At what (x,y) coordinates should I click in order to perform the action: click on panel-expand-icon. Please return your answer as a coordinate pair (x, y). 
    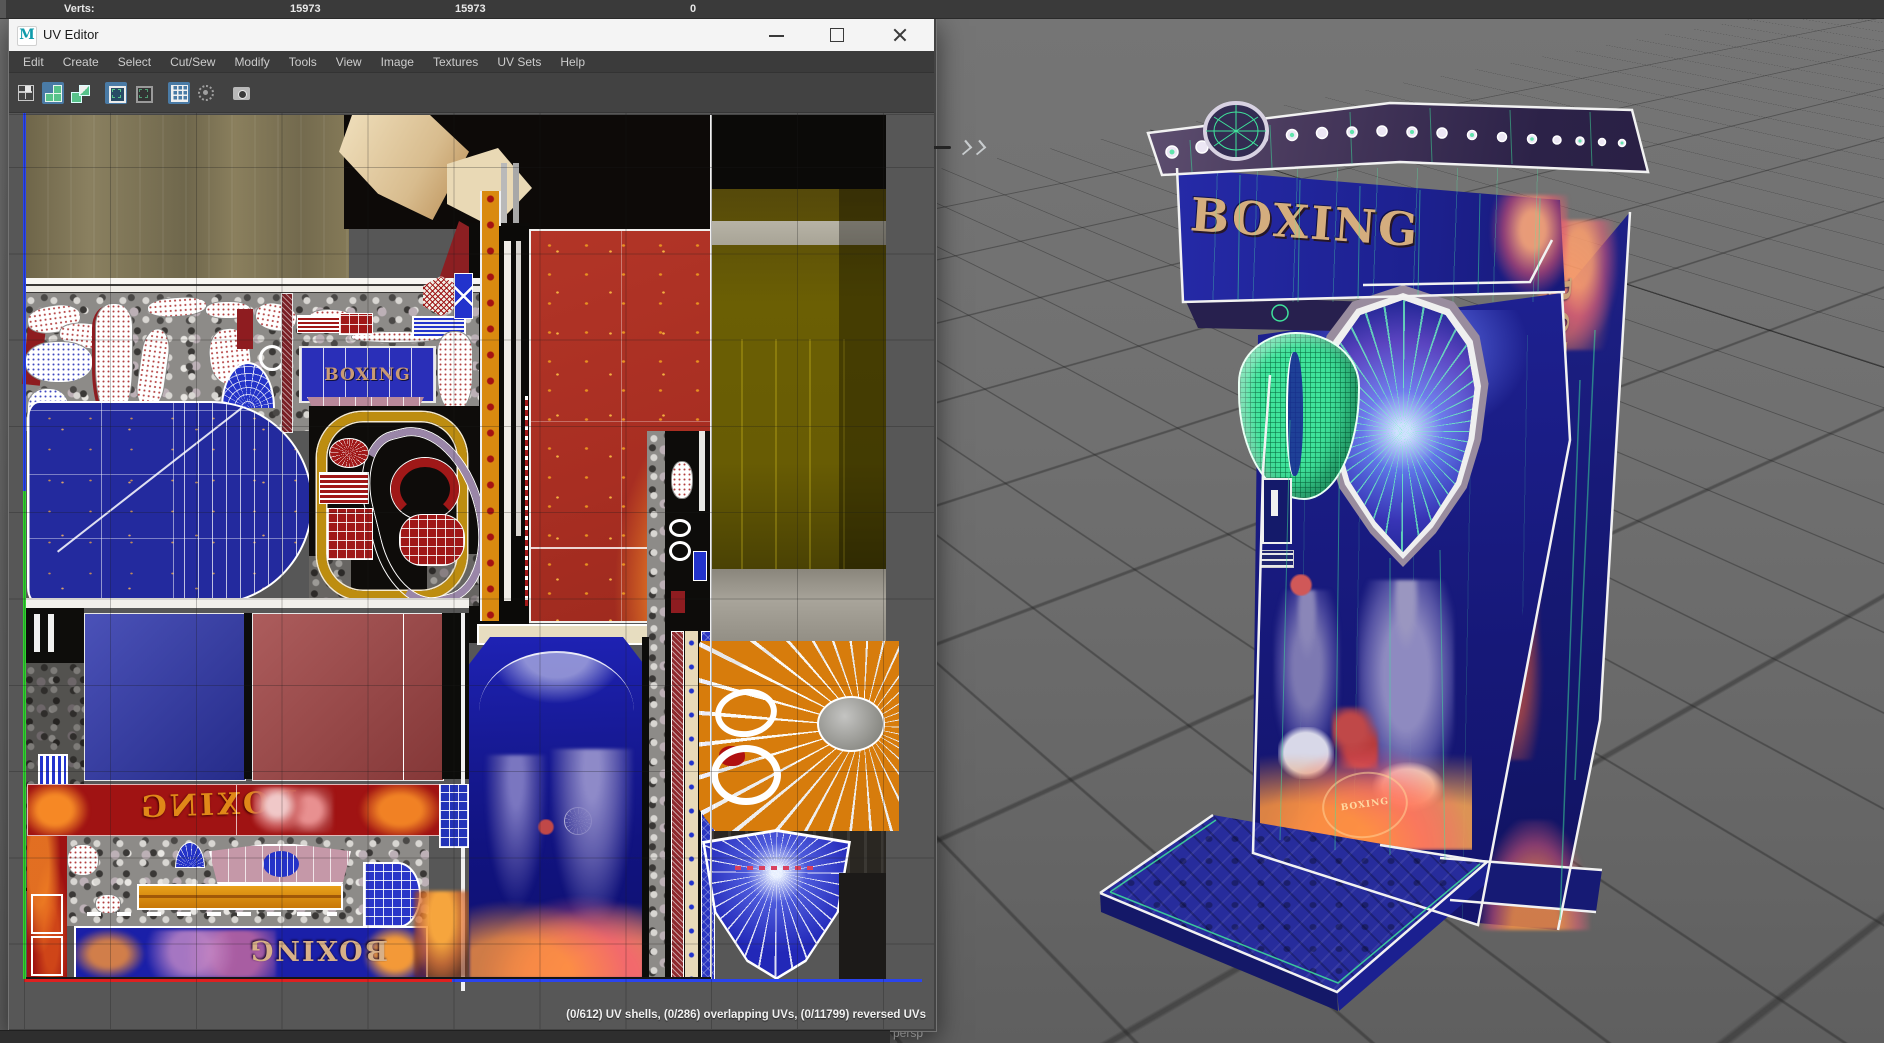
    Looking at the image, I should click on (971, 147).